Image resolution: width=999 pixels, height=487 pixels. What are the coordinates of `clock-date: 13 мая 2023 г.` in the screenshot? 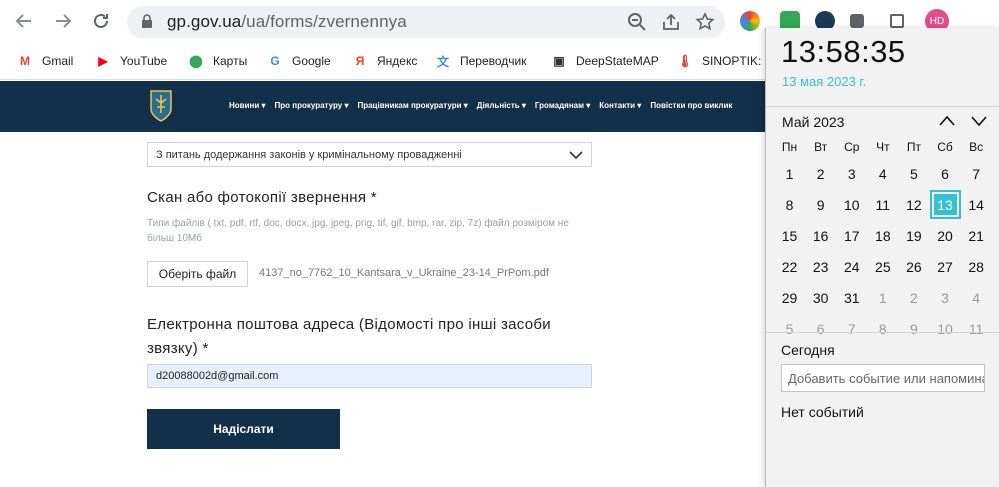 It's located at (824, 81).